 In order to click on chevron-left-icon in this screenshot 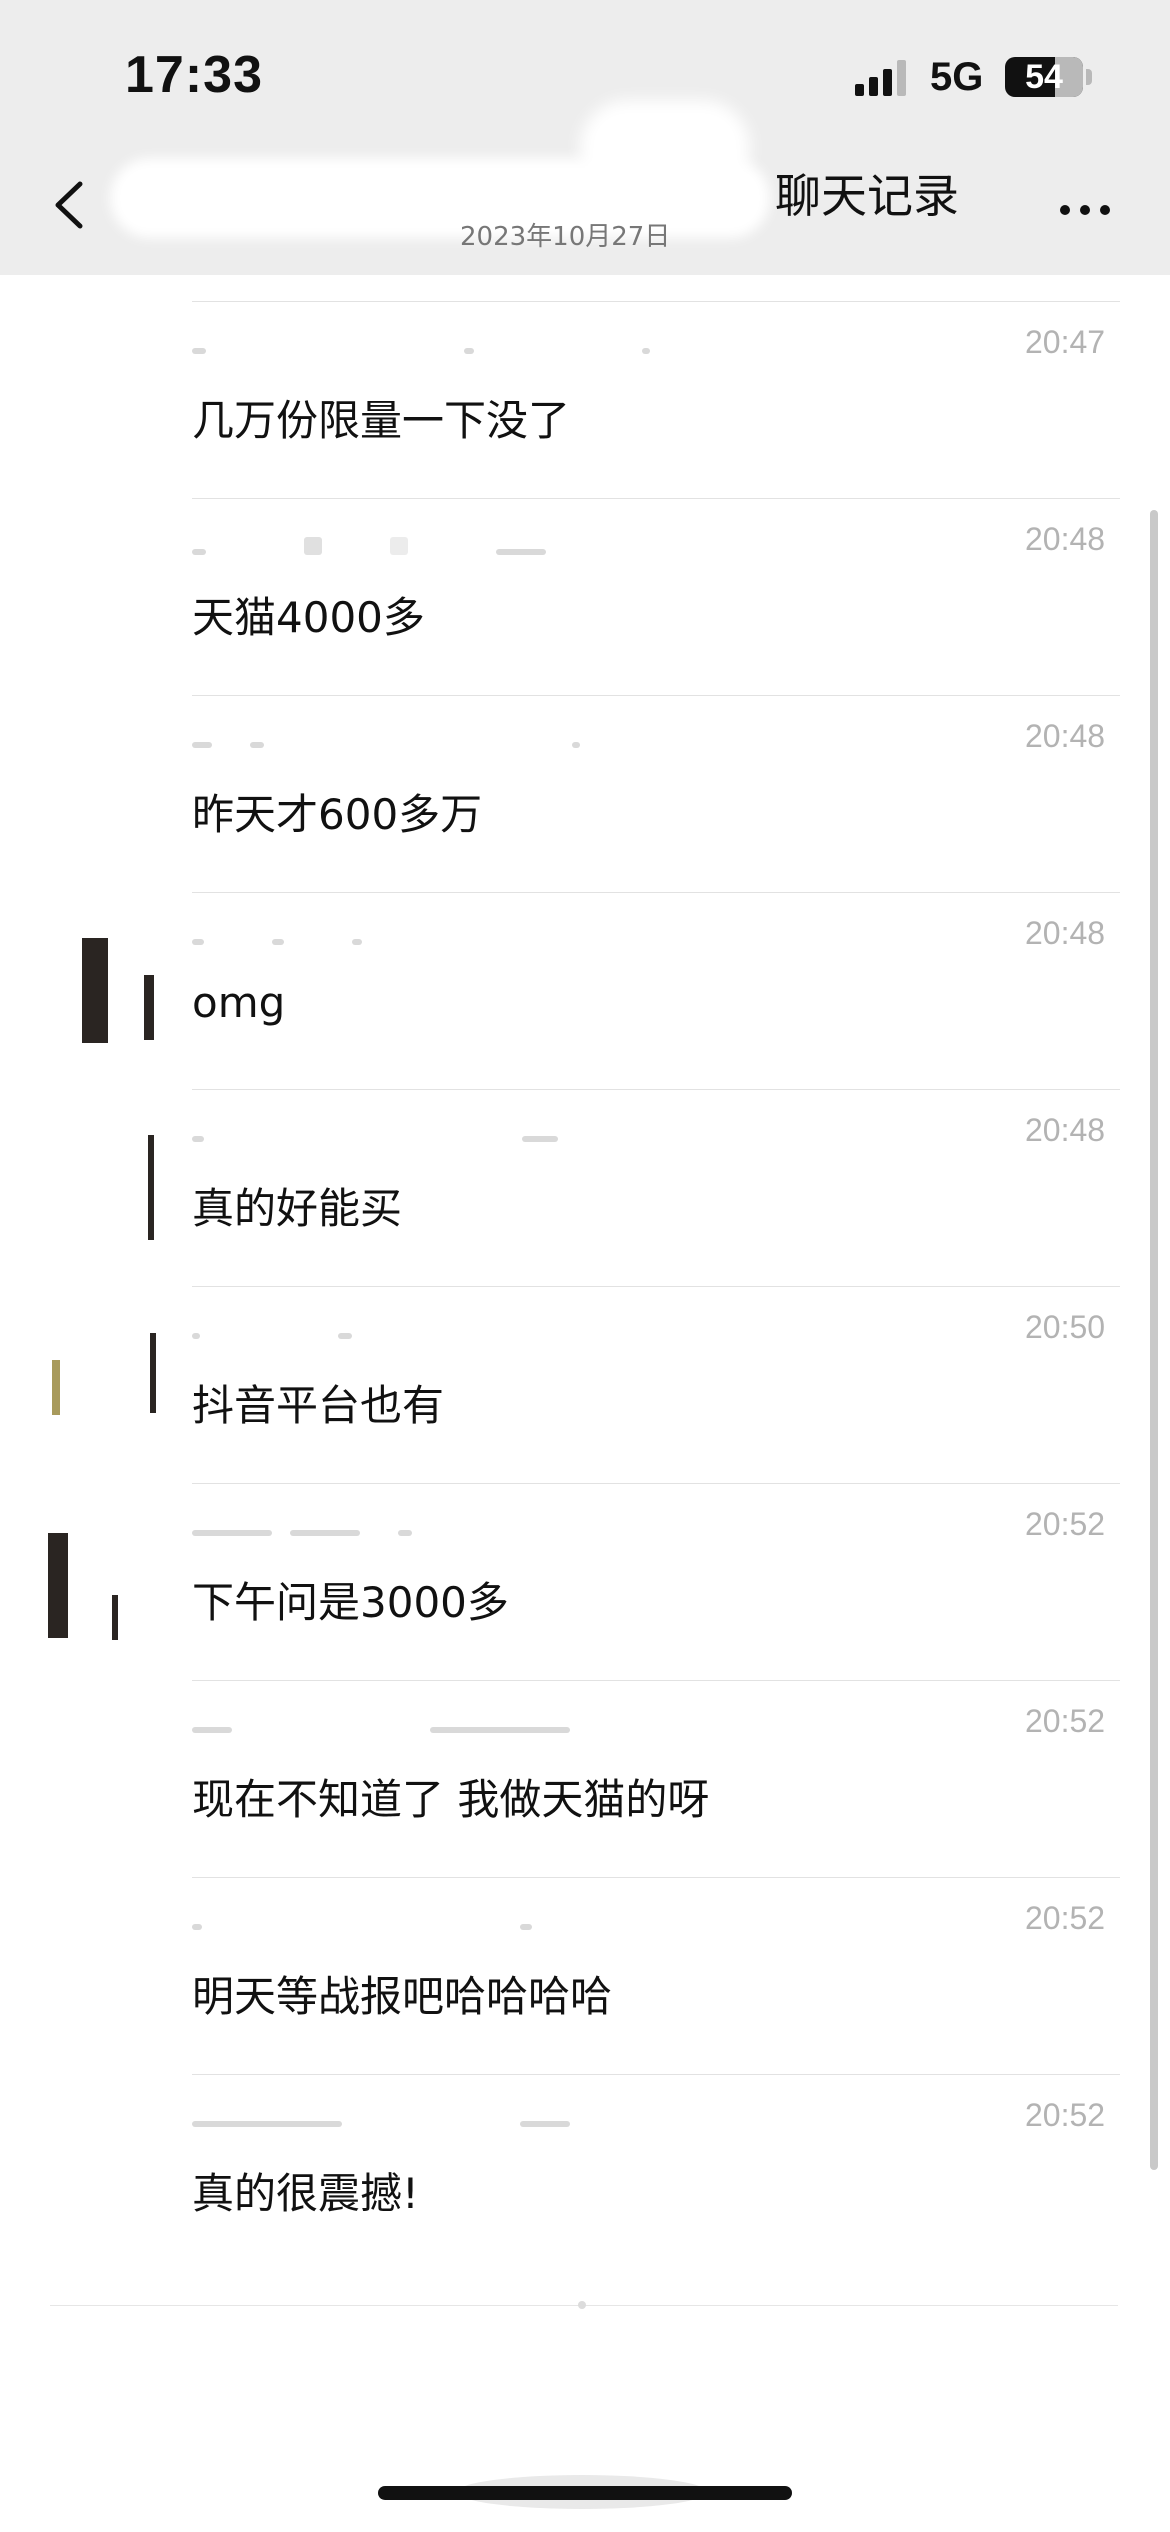, I will do `click(70, 205)`.